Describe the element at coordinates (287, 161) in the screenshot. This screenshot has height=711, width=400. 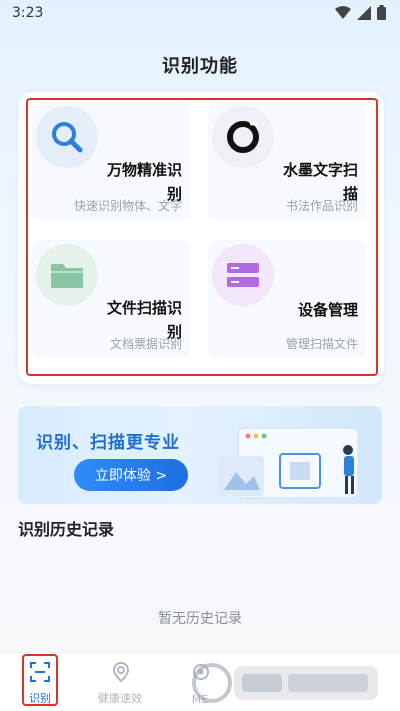
I see `feature-tile-ink-scan: 水墨文字扫描 书法作品识别` at that location.